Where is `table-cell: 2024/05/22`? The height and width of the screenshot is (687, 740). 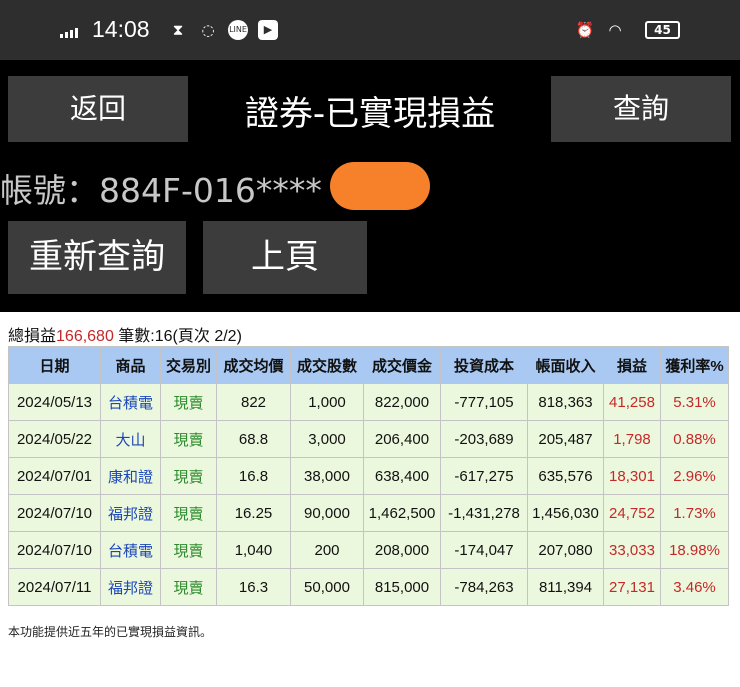 table-cell: 2024/05/22 is located at coordinates (54, 439).